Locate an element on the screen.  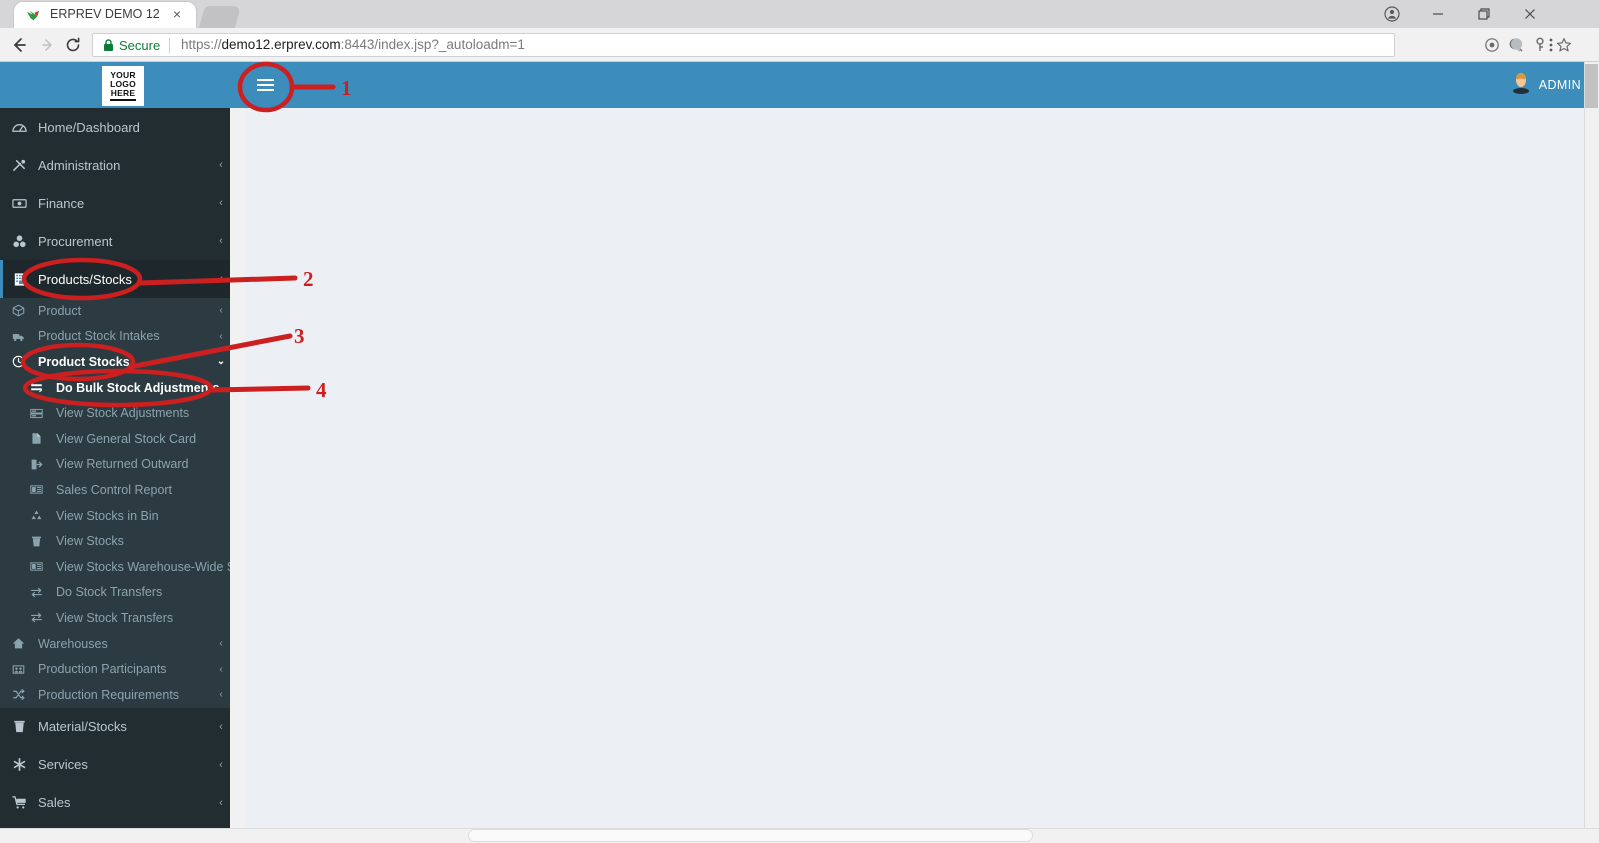
tab-title: ERPREV DEMO 12 is located at coordinates (105, 14).